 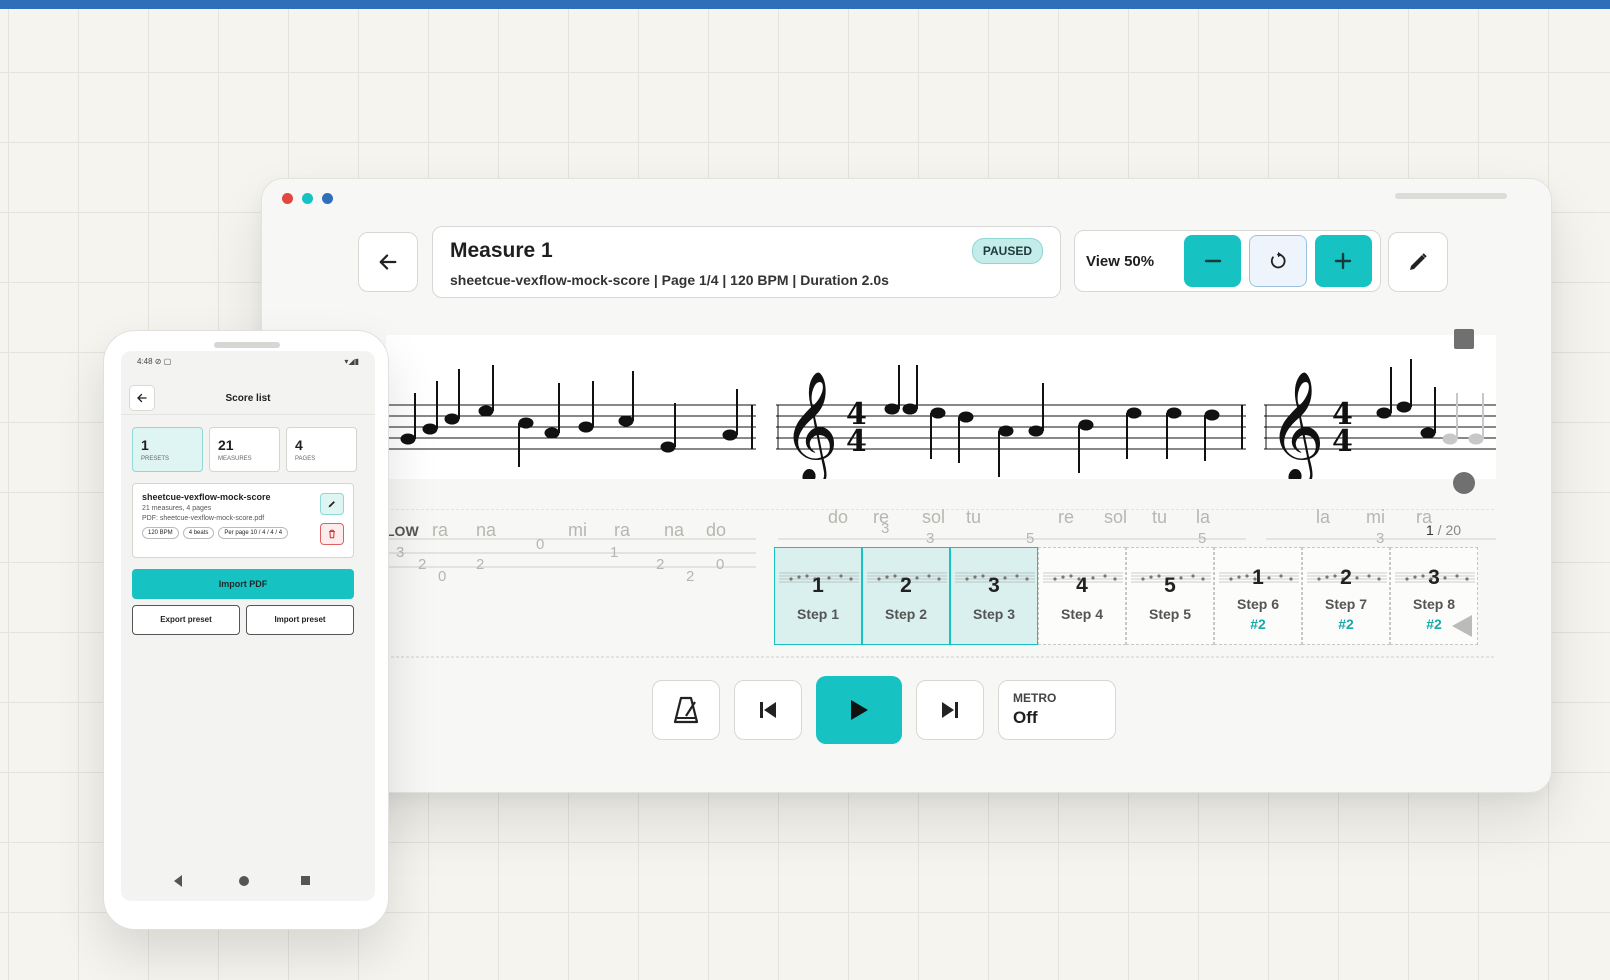 I want to click on preset-chips: 120 BPM 4 beats Per page 10 / 4 / 4 / 4, so click(x=243, y=533).